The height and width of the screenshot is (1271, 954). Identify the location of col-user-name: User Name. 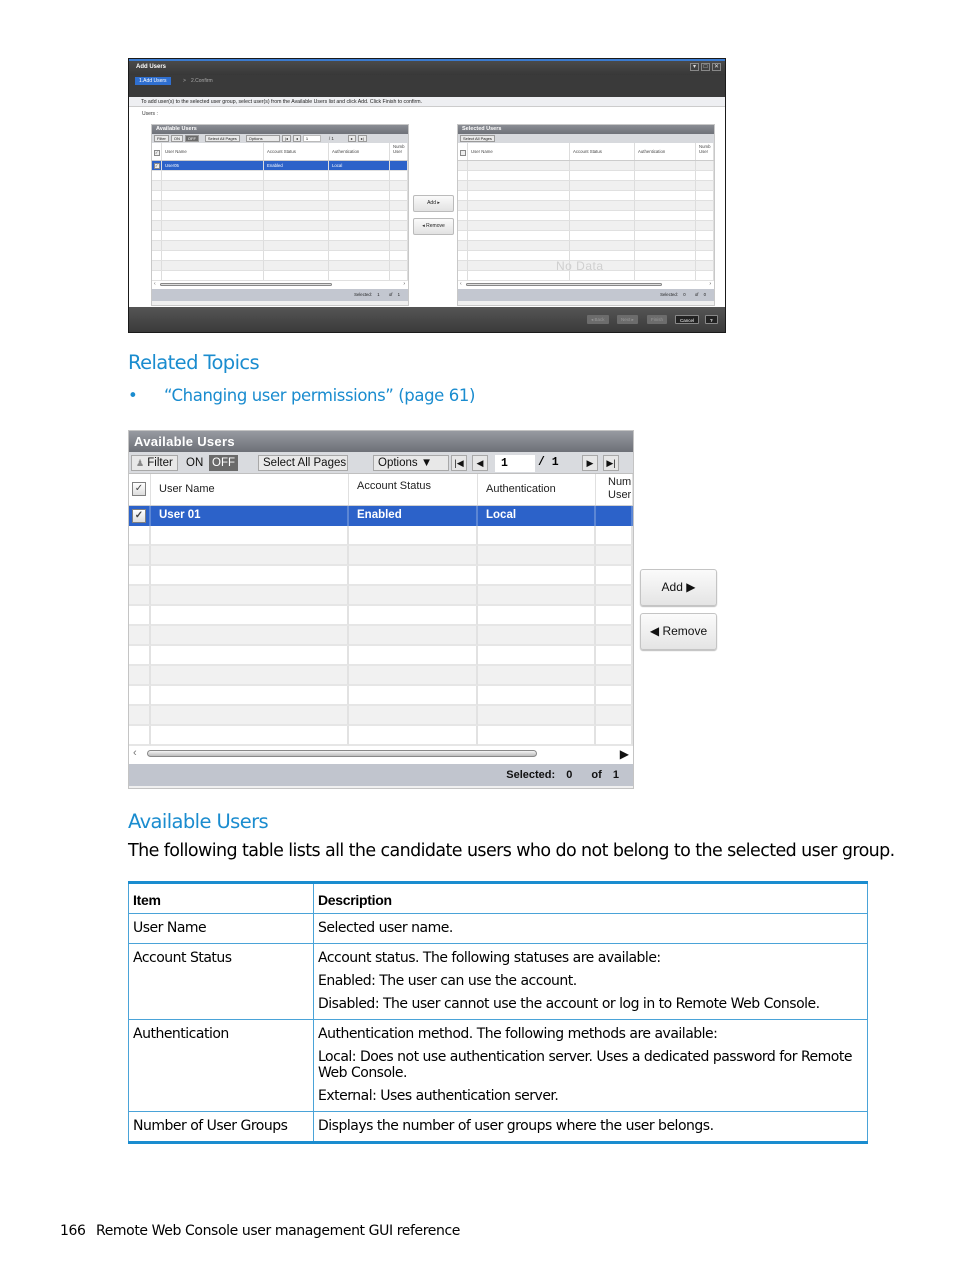
(250, 489).